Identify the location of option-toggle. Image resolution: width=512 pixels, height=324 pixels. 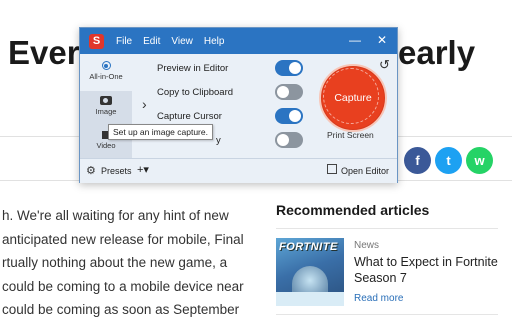
(289, 140).